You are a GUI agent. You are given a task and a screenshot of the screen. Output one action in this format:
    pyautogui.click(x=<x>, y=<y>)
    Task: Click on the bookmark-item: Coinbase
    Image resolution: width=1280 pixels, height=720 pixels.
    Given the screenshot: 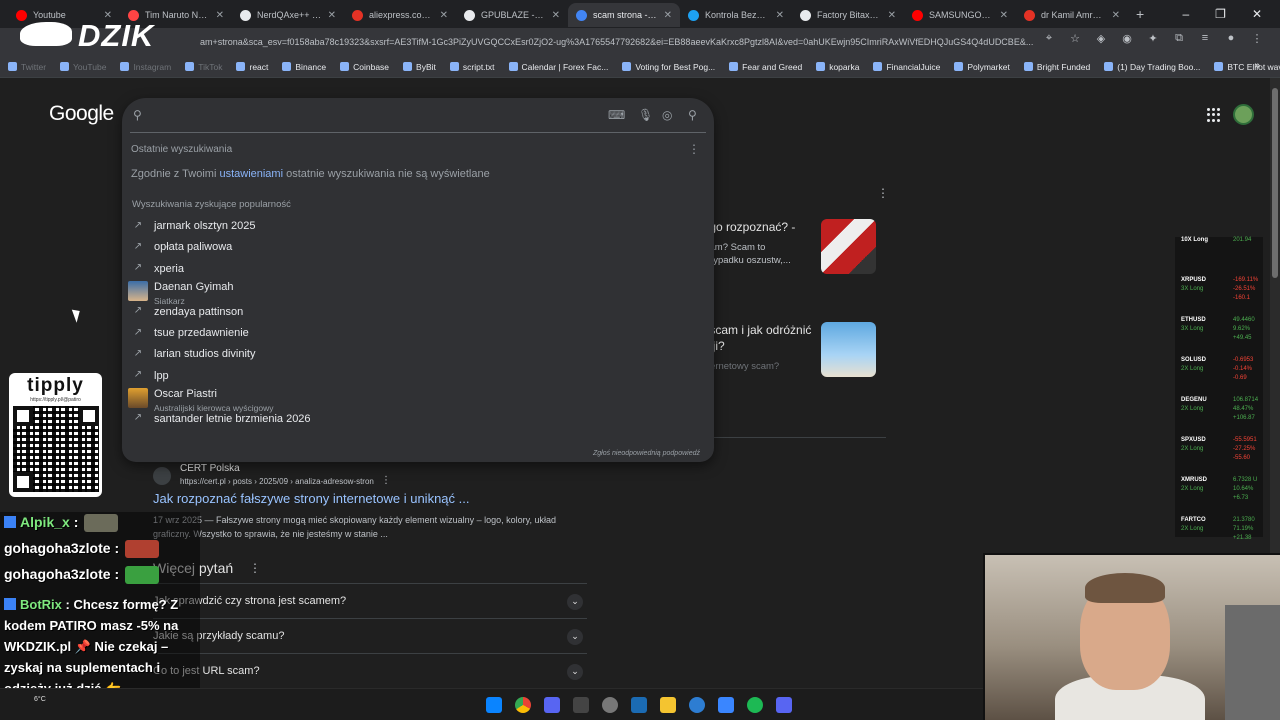 What is the action you would take?
    pyautogui.click(x=364, y=67)
    